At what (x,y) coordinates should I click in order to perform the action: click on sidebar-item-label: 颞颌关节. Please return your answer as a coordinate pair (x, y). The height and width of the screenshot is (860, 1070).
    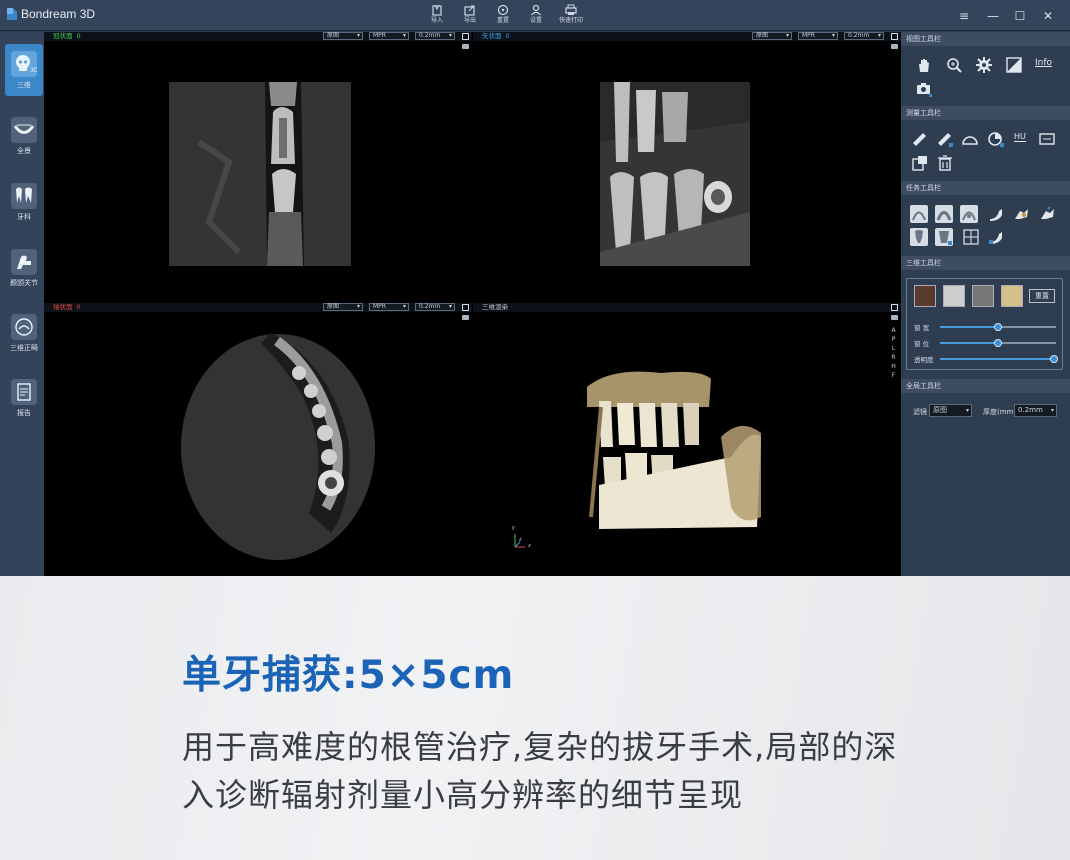
    Looking at the image, I should click on (24, 283).